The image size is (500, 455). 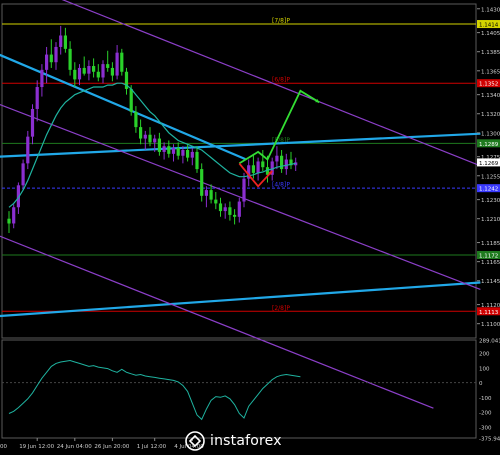 What do you see at coordinates (488, 190) in the screenshot?
I see `murray-level-tag-text: 1.1242` at bounding box center [488, 190].